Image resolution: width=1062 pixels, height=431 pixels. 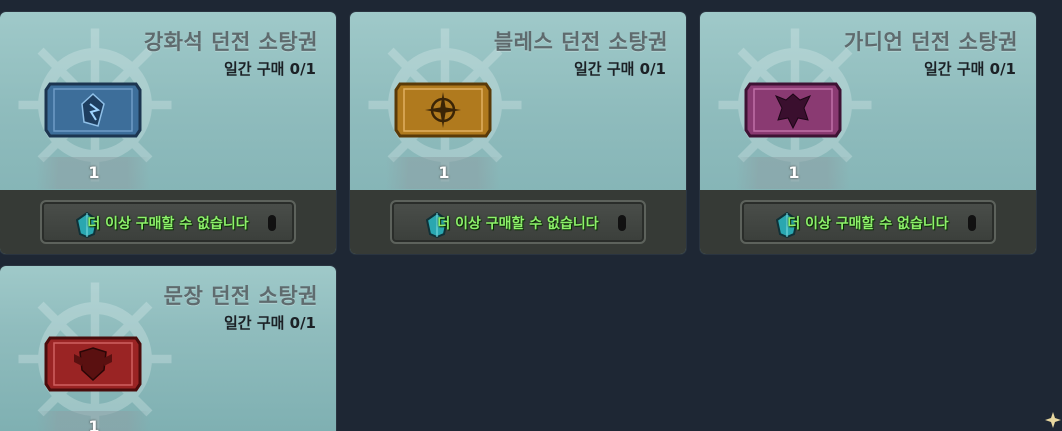 What do you see at coordinates (1053, 420) in the screenshot?
I see `sparkle-icon` at bounding box center [1053, 420].